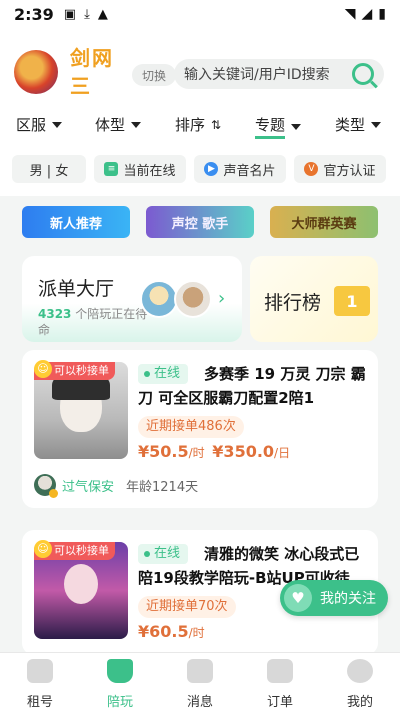  I want to click on sort-icon: ⇅, so click(216, 124).